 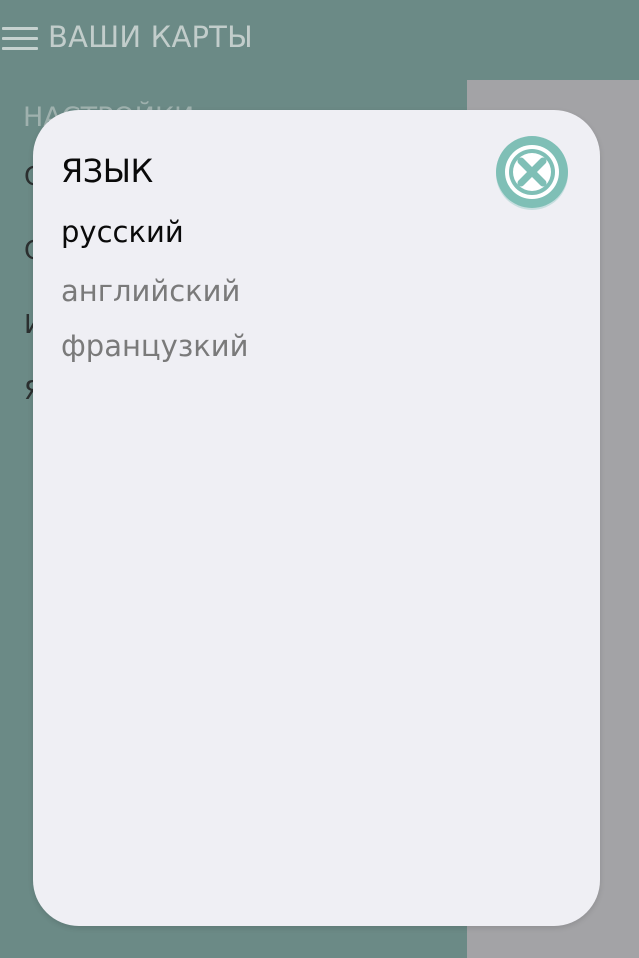 What do you see at coordinates (319, 40) in the screenshot?
I see `app-header: ВАШИ КАРТЫ` at bounding box center [319, 40].